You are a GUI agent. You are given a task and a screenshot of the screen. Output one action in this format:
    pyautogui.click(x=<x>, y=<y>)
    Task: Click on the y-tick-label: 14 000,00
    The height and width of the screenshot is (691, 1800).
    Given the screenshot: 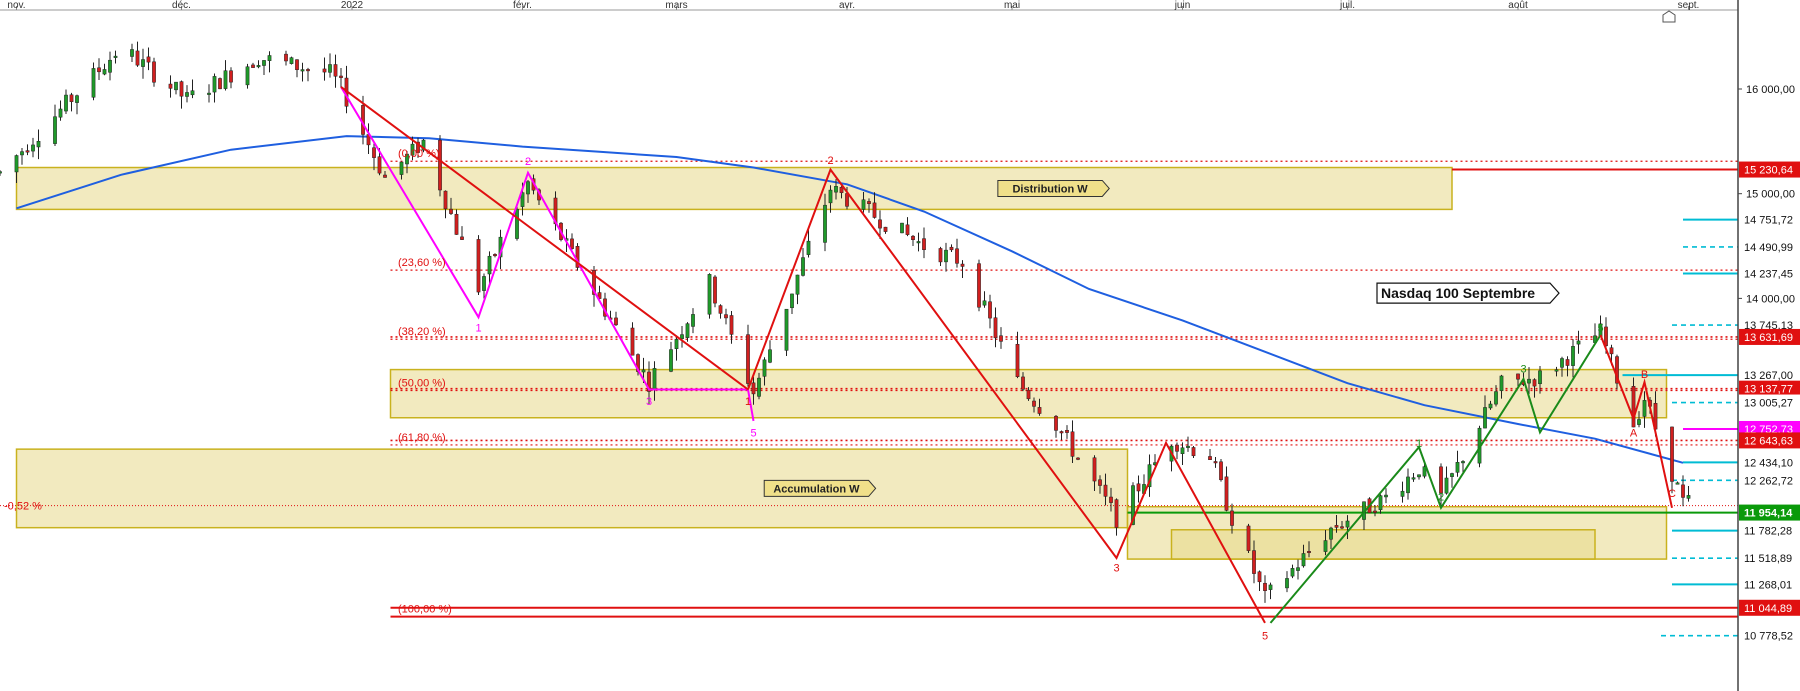 What is the action you would take?
    pyautogui.click(x=1770, y=299)
    